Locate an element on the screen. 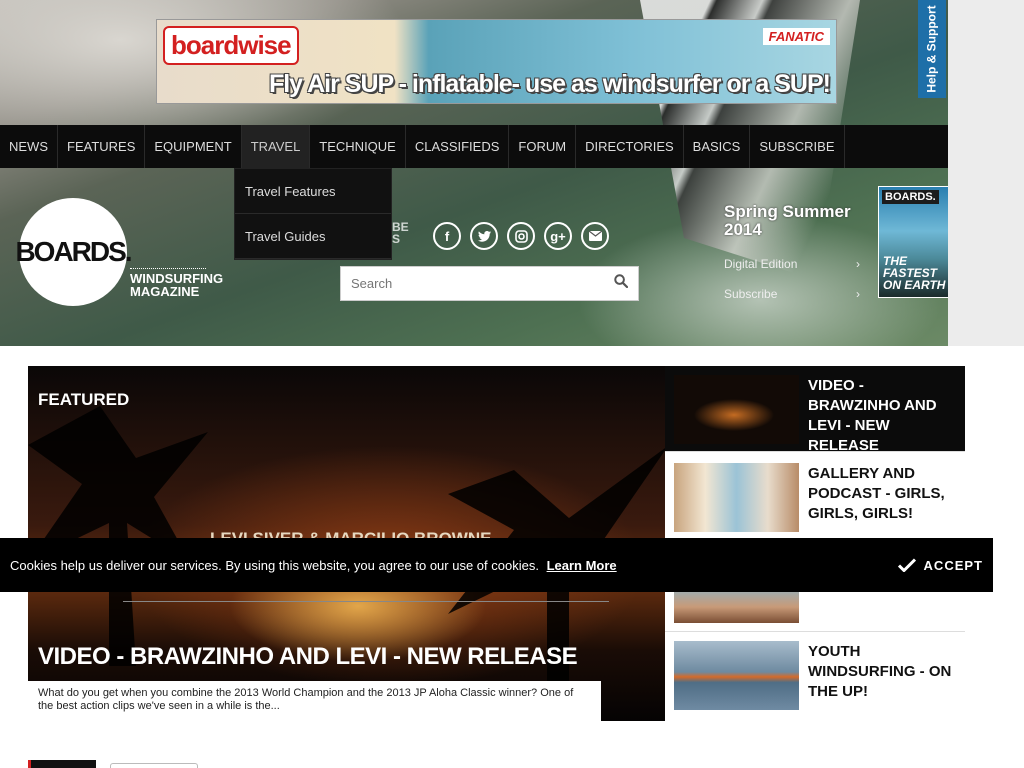 The image size is (1024, 768). nav-news: NEWS is located at coordinates (29, 146).